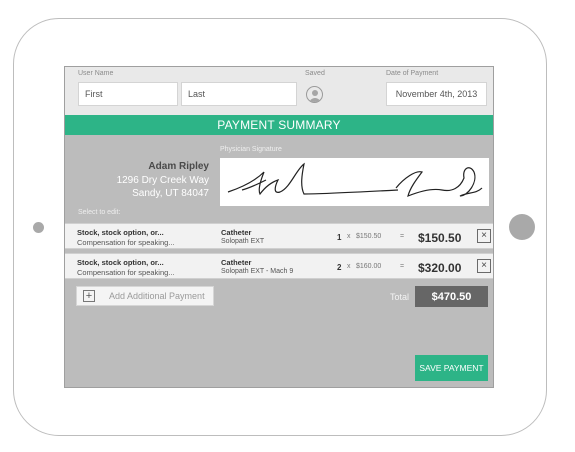 The width and height of the screenshot is (575, 452). Describe the element at coordinates (522, 227) in the screenshot. I see `home-button` at that location.